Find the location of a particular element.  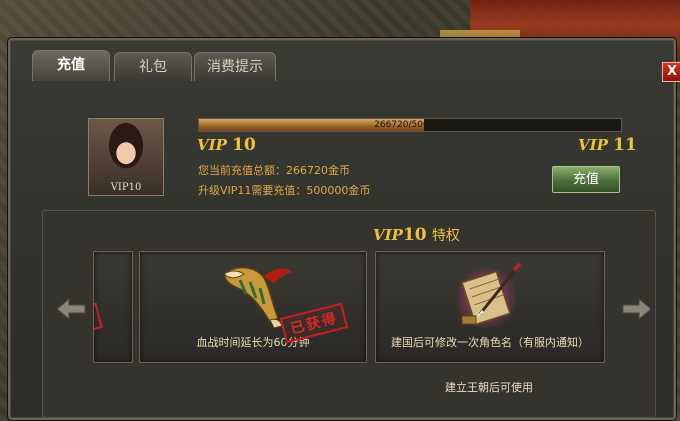

privilege-card-battle-time: 血战时间延长为60分钟 已获得 is located at coordinates (253, 307).